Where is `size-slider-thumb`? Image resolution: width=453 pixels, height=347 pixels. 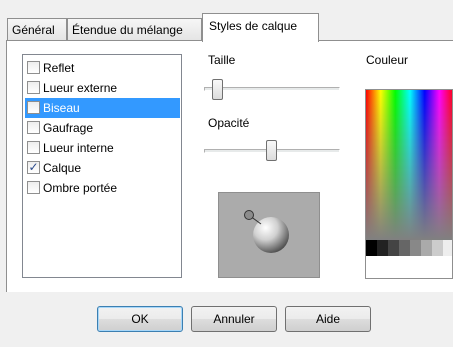 size-slider-thumb is located at coordinates (217, 89).